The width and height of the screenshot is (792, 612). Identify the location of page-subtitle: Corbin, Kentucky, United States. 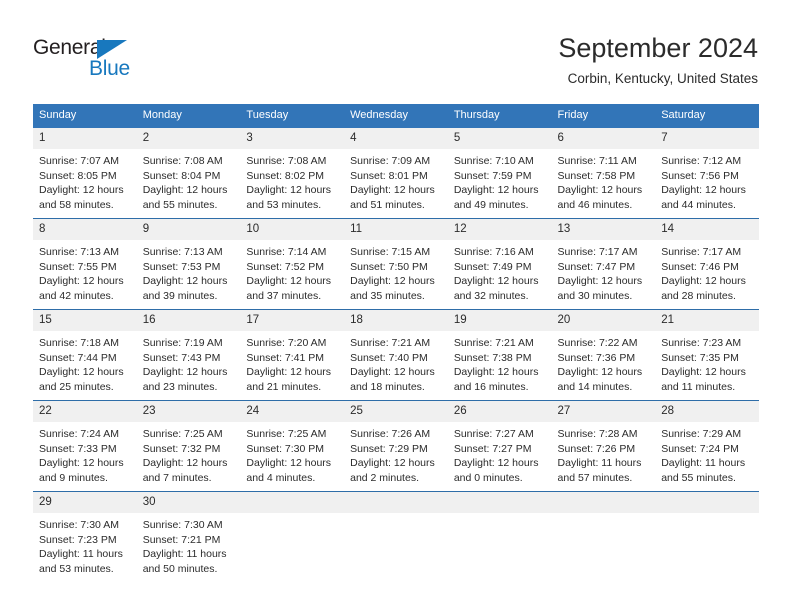
(662, 78).